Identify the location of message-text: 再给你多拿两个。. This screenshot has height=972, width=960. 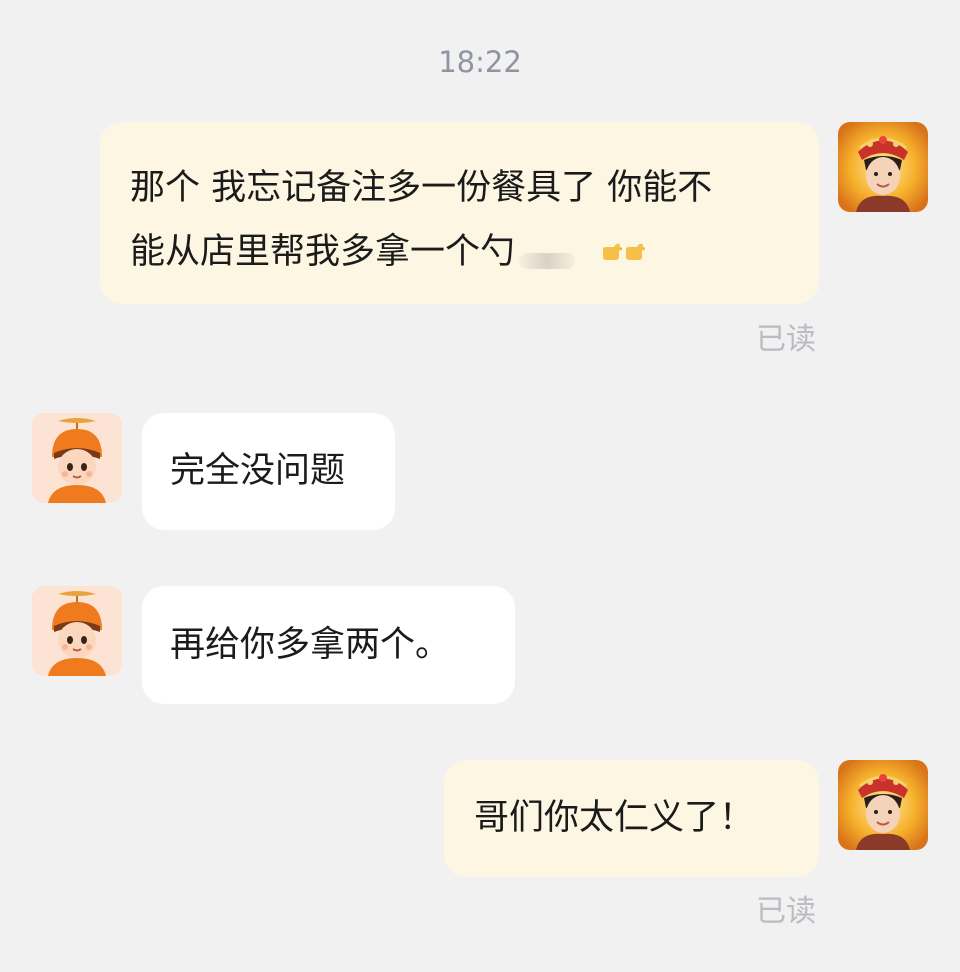
(310, 645).